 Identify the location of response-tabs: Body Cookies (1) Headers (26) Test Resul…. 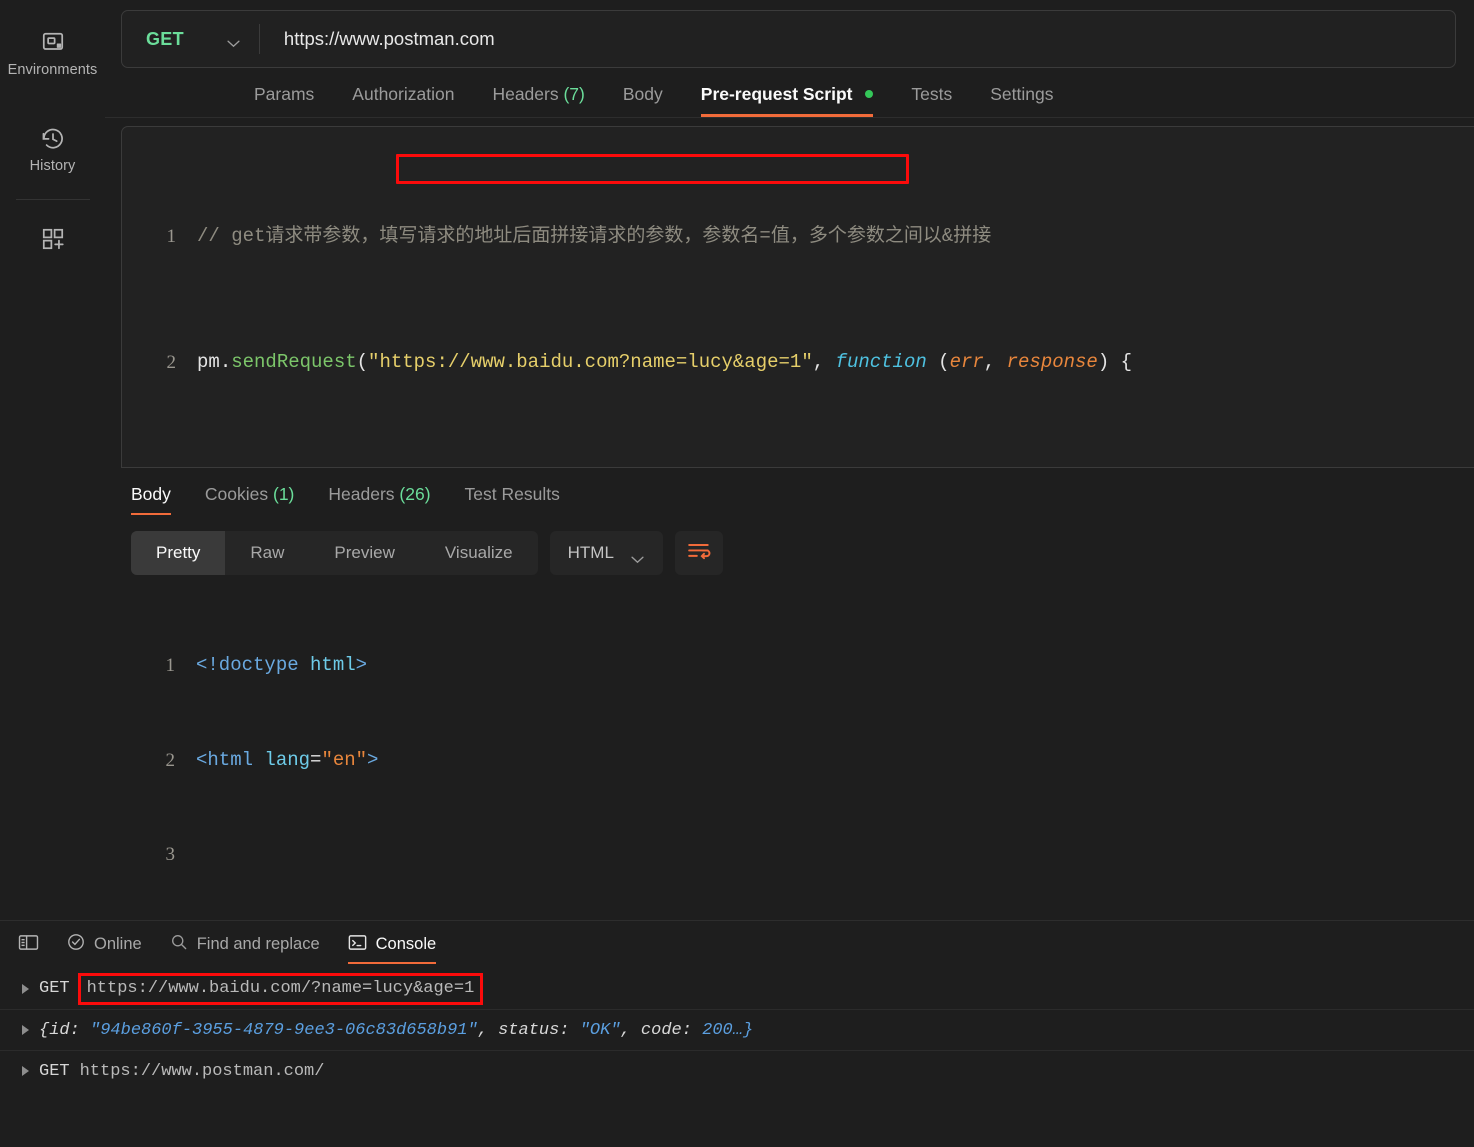
(797, 492).